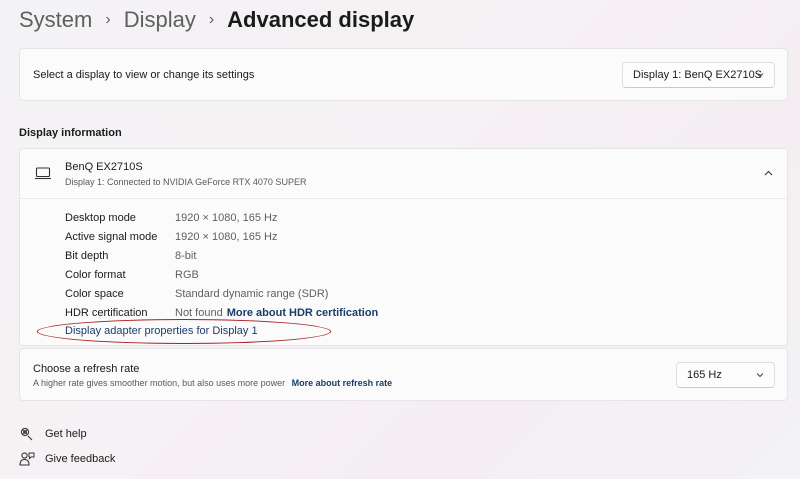  What do you see at coordinates (86, 369) in the screenshot?
I see `refresh-rate-title: Choose a refresh rate` at bounding box center [86, 369].